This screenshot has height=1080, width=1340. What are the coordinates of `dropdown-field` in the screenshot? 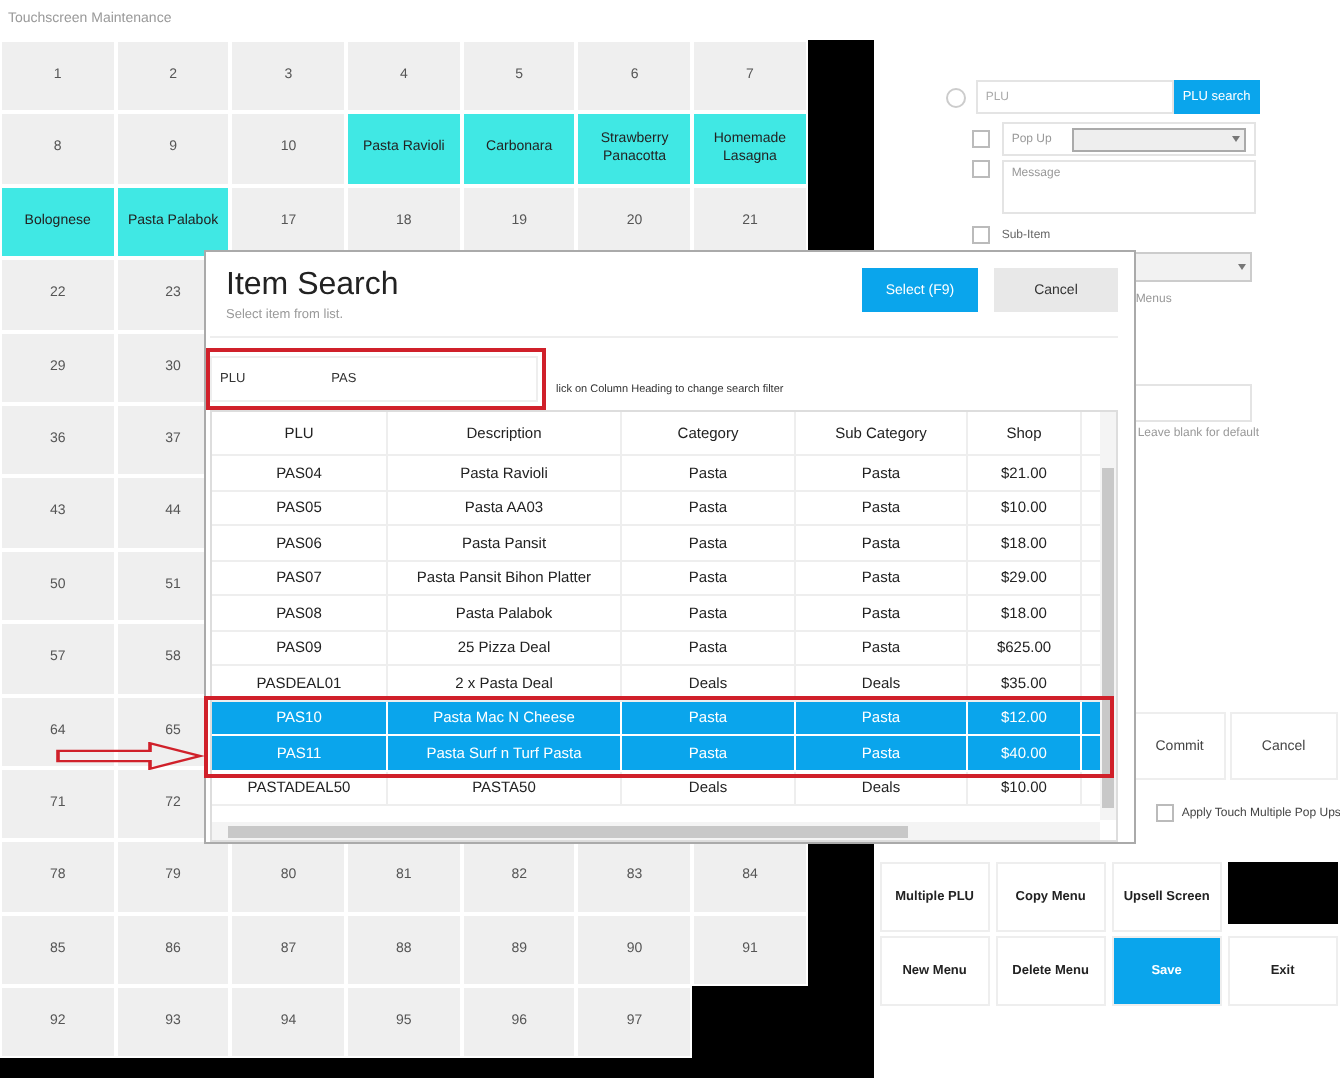 It's located at (1158, 139).